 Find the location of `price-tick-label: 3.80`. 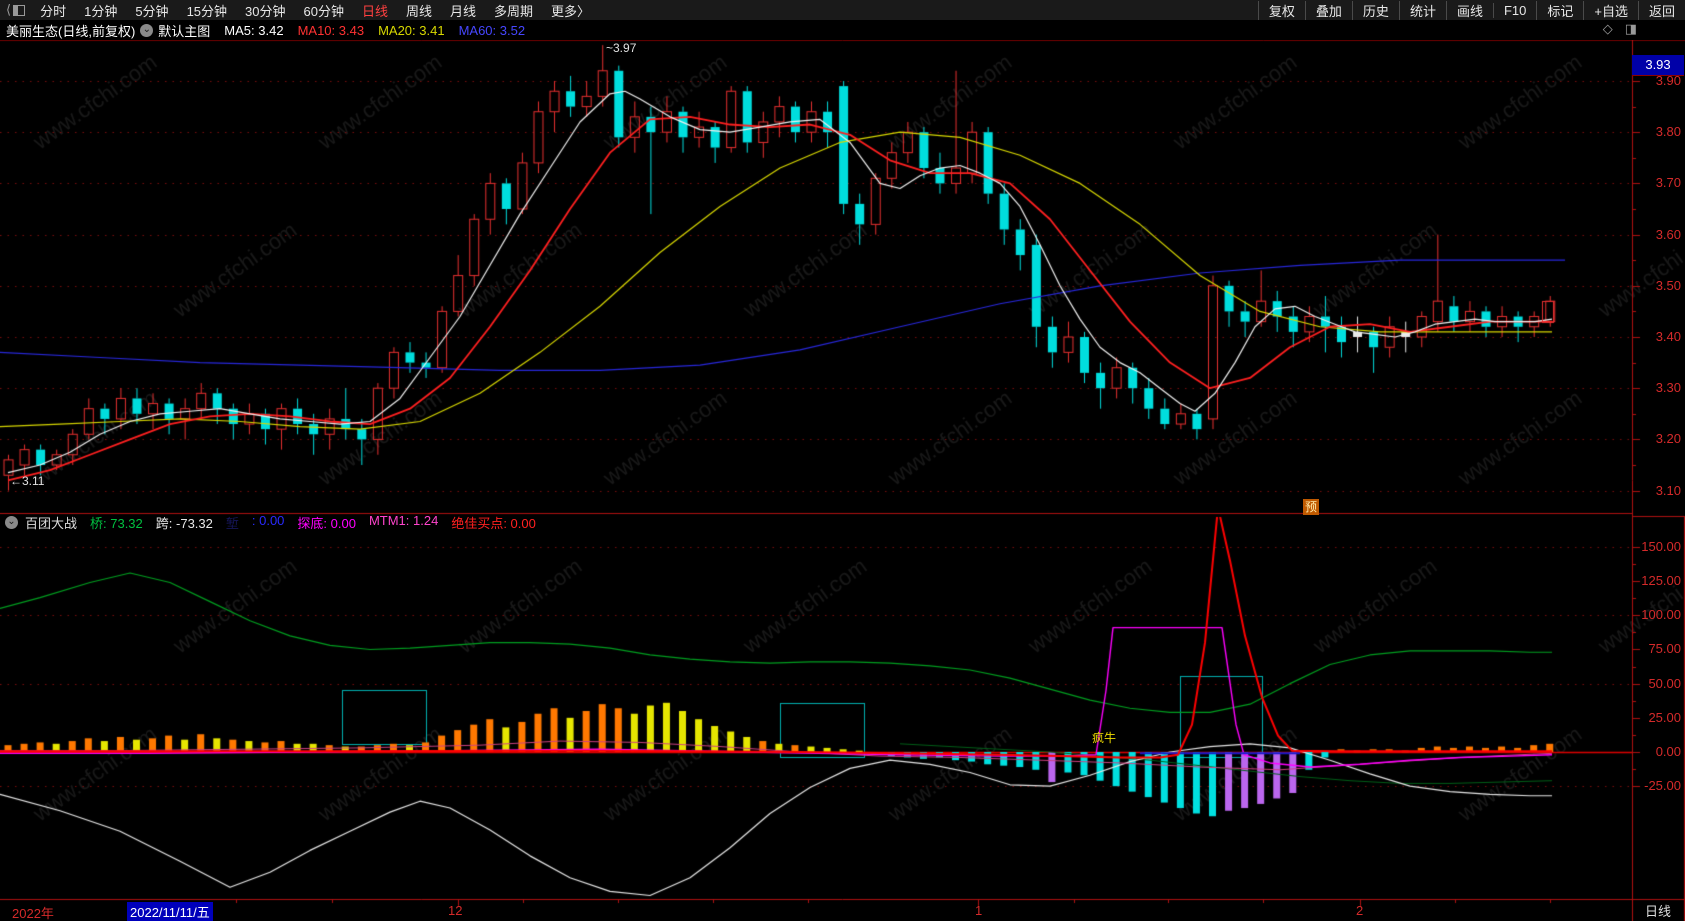

price-tick-label: 3.80 is located at coordinates (1668, 132).